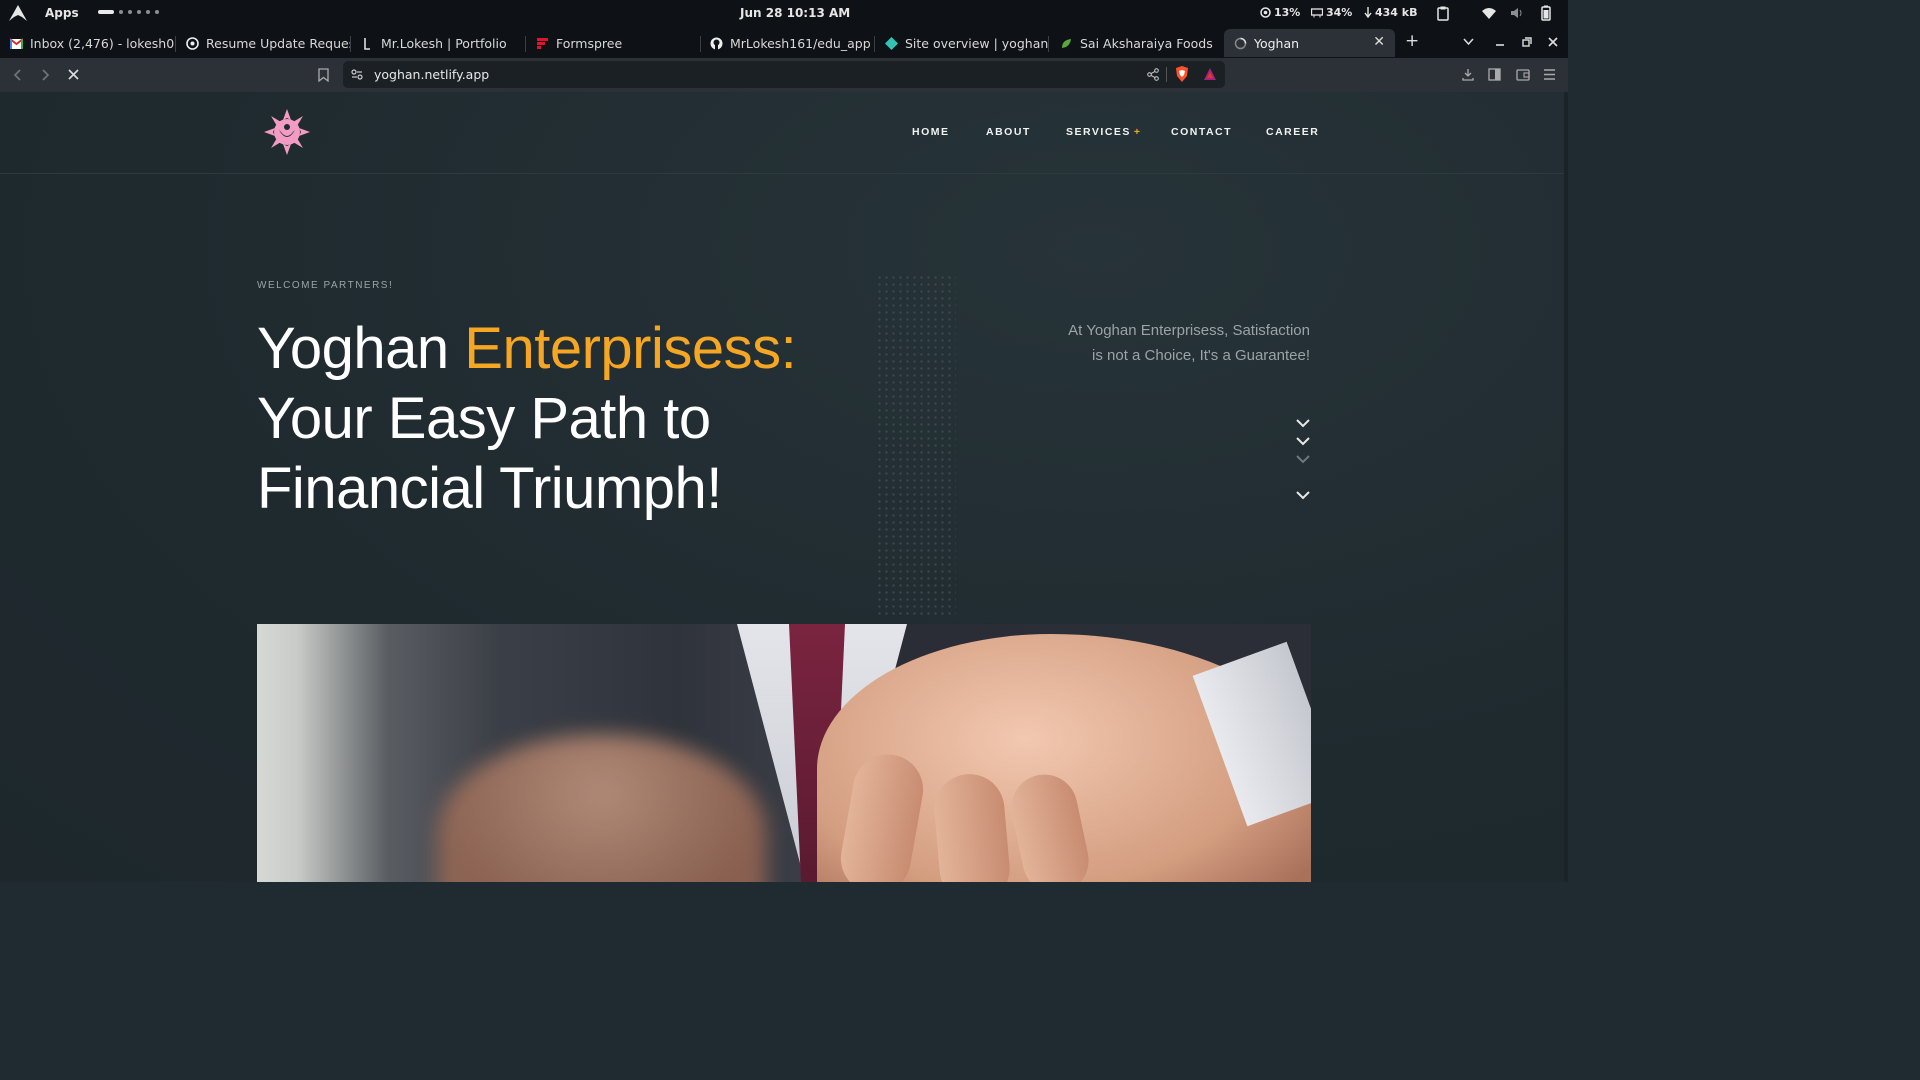  I want to click on tab-search-chevron-icon, so click(1468, 42).